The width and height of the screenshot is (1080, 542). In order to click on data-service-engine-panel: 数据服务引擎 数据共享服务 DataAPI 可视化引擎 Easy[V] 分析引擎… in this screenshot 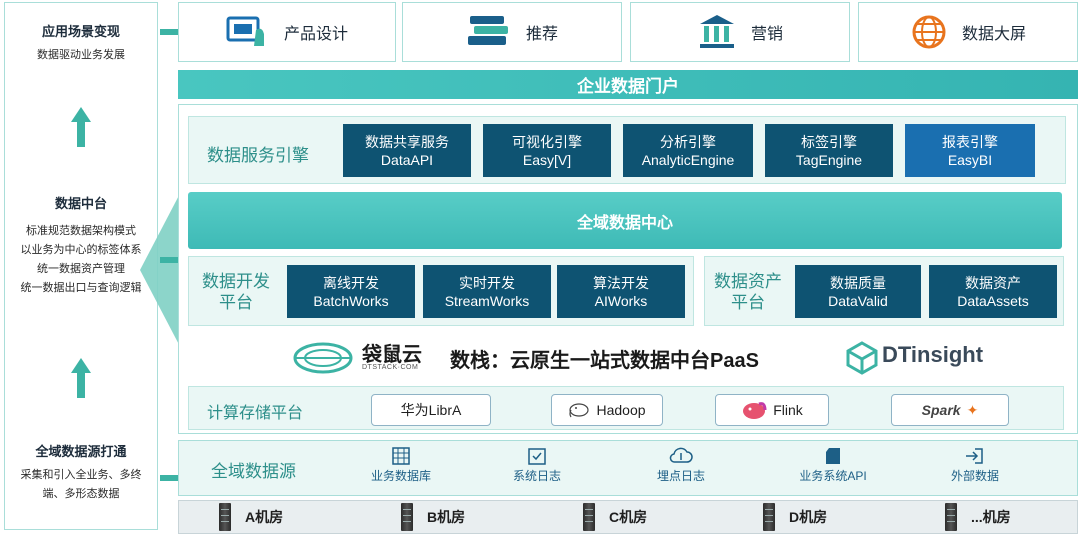, I will do `click(627, 150)`.